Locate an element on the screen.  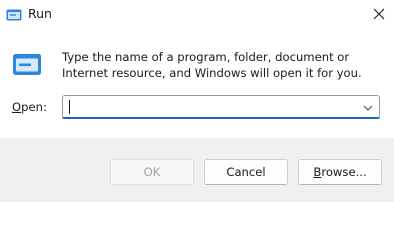
text-caret is located at coordinates (69, 107).